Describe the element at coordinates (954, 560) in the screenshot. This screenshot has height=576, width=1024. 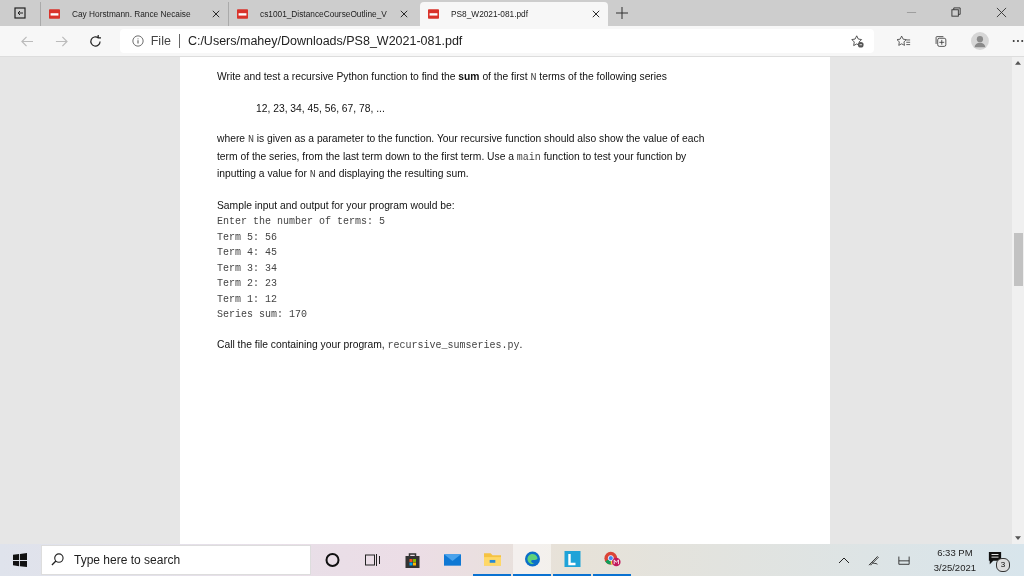
I see `clock: 6:33 PM 3/25/2021` at that location.